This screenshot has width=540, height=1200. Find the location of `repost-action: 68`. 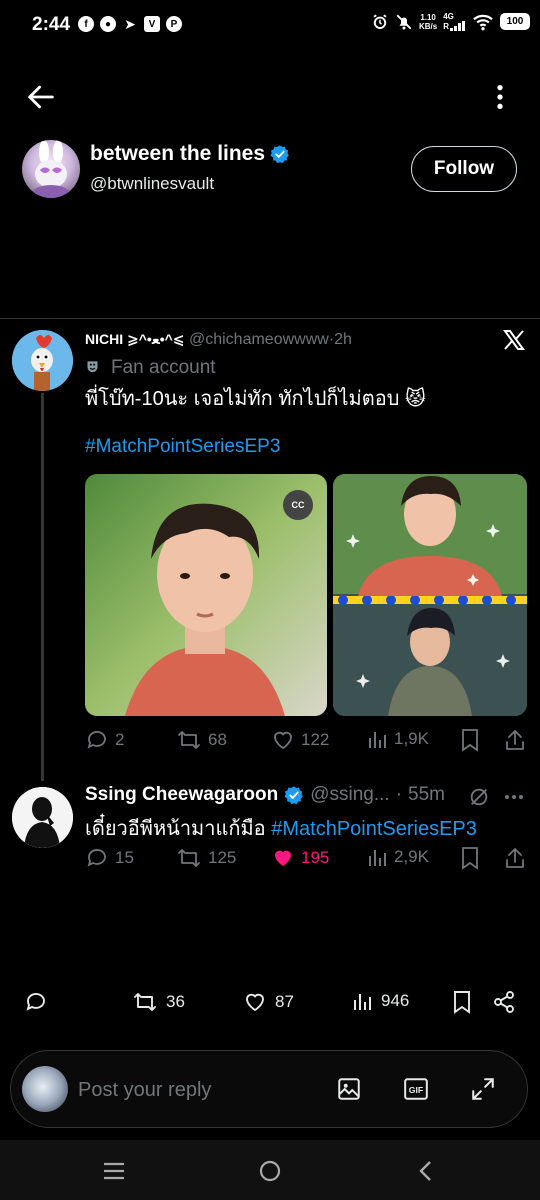

repost-action: 68 is located at coordinates (201, 740).